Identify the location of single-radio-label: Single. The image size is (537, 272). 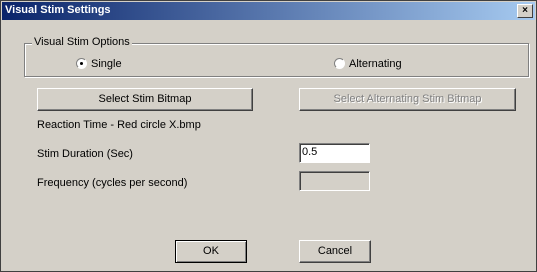
(106, 64).